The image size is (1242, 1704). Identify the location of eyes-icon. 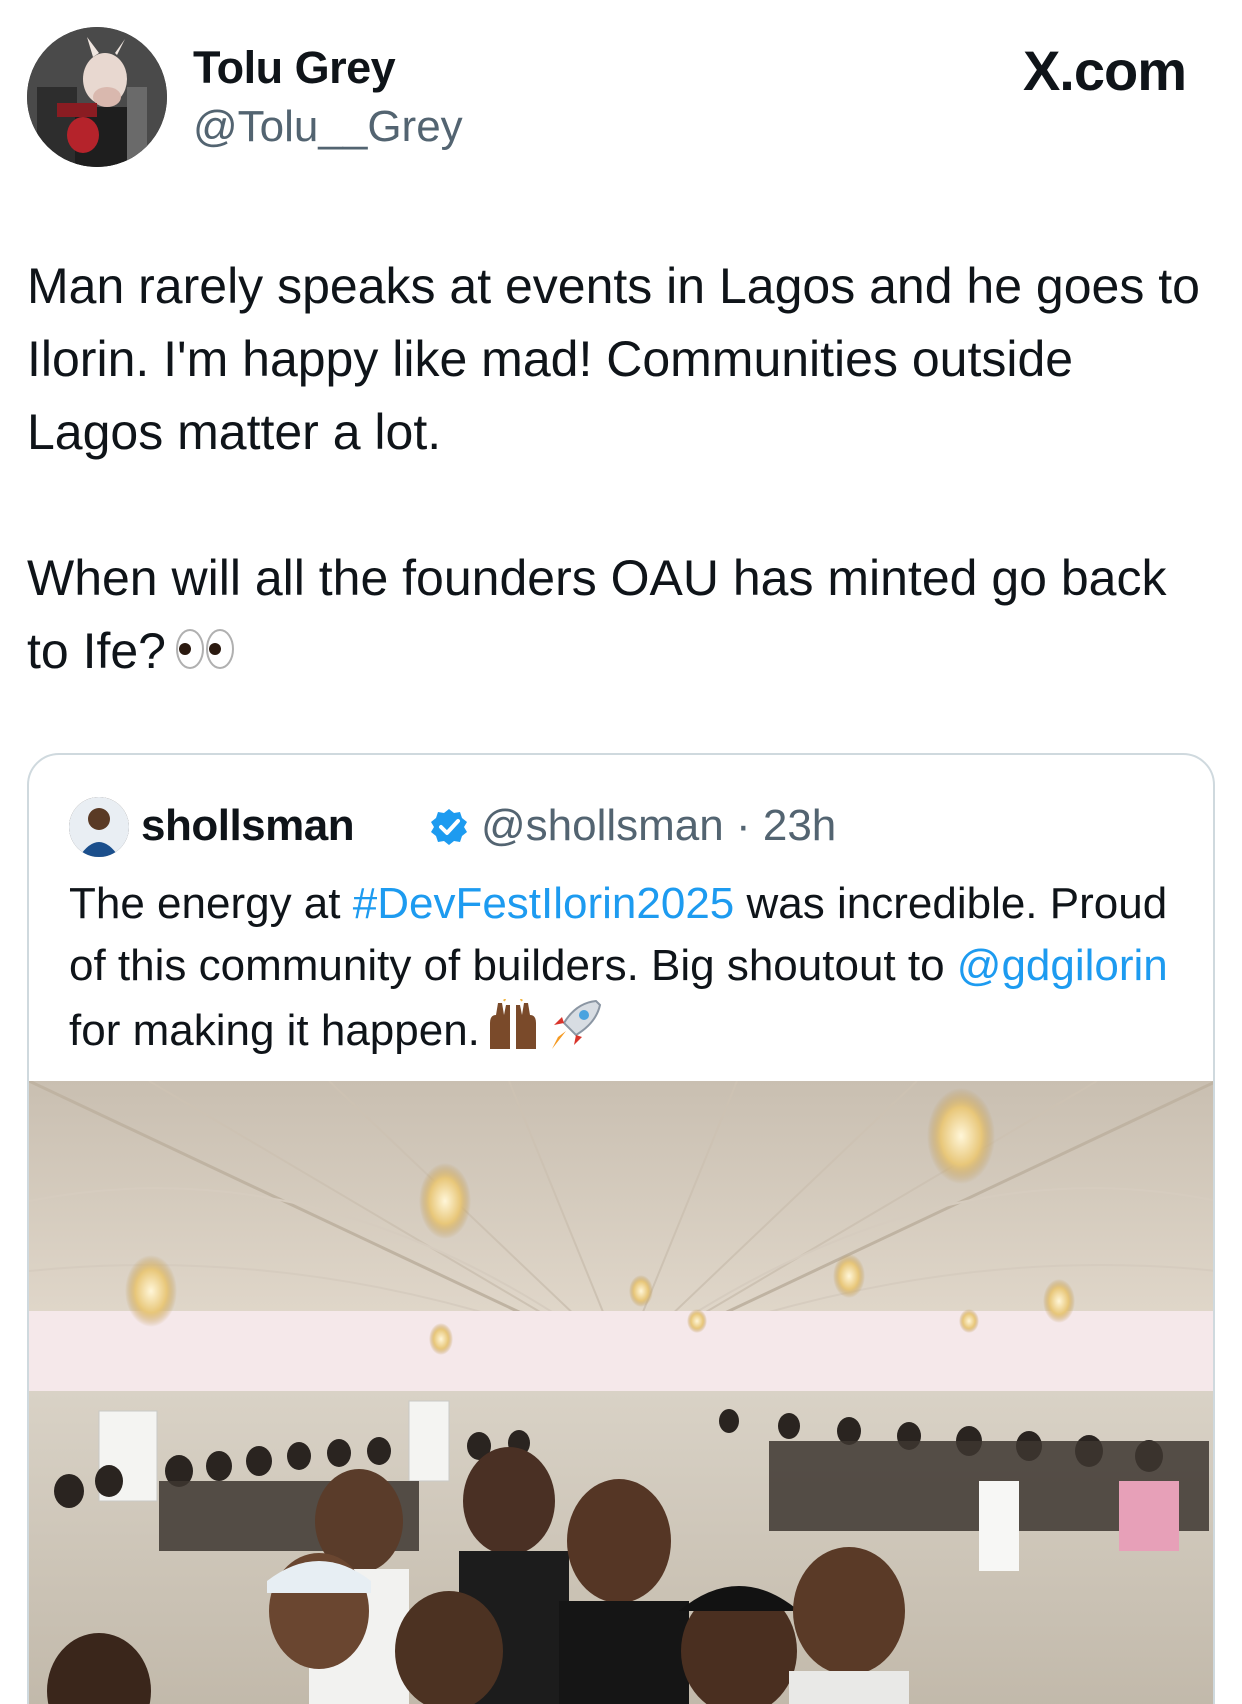
(205, 654).